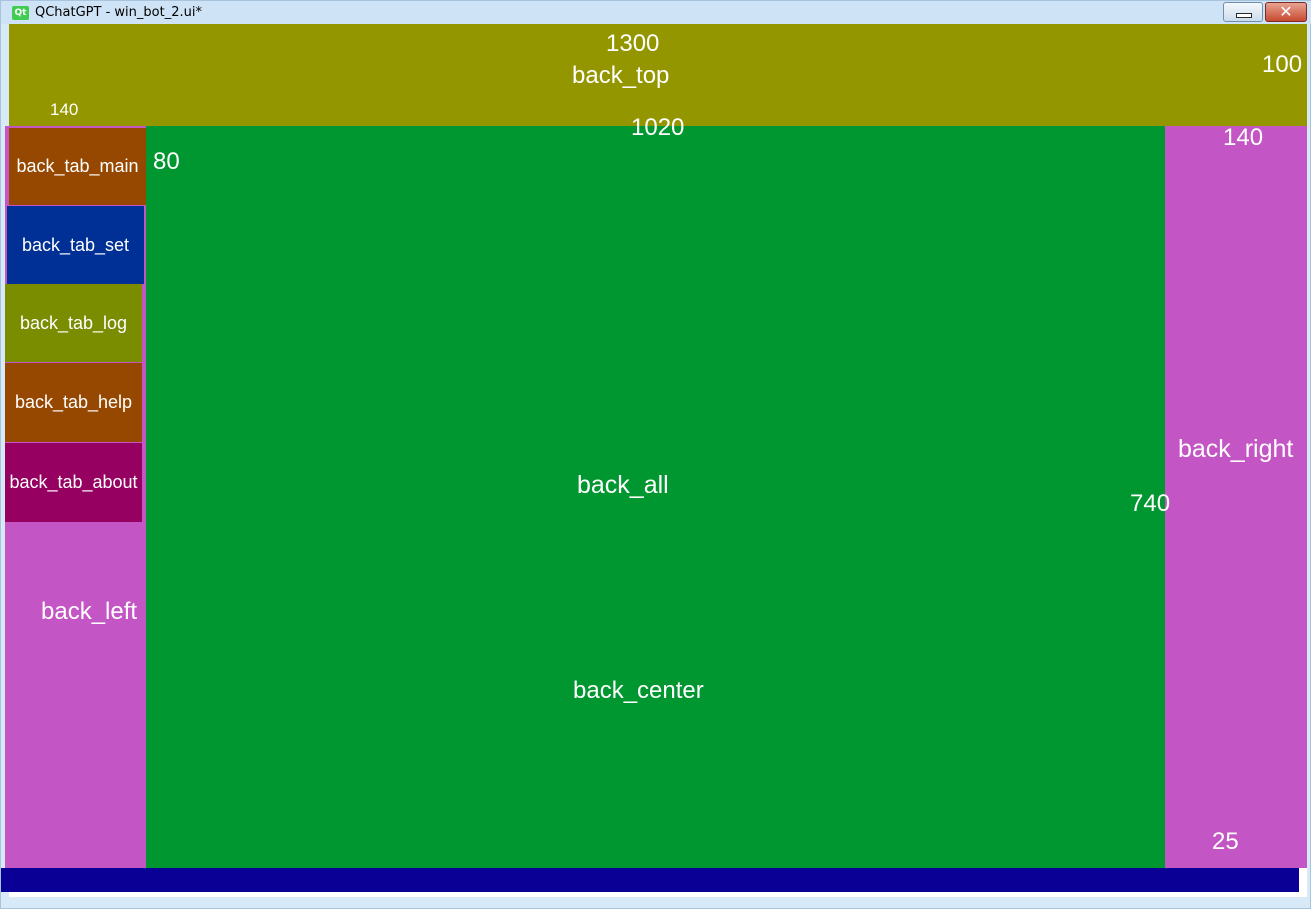  What do you see at coordinates (1236, 497) in the screenshot?
I see `back-right-panel` at bounding box center [1236, 497].